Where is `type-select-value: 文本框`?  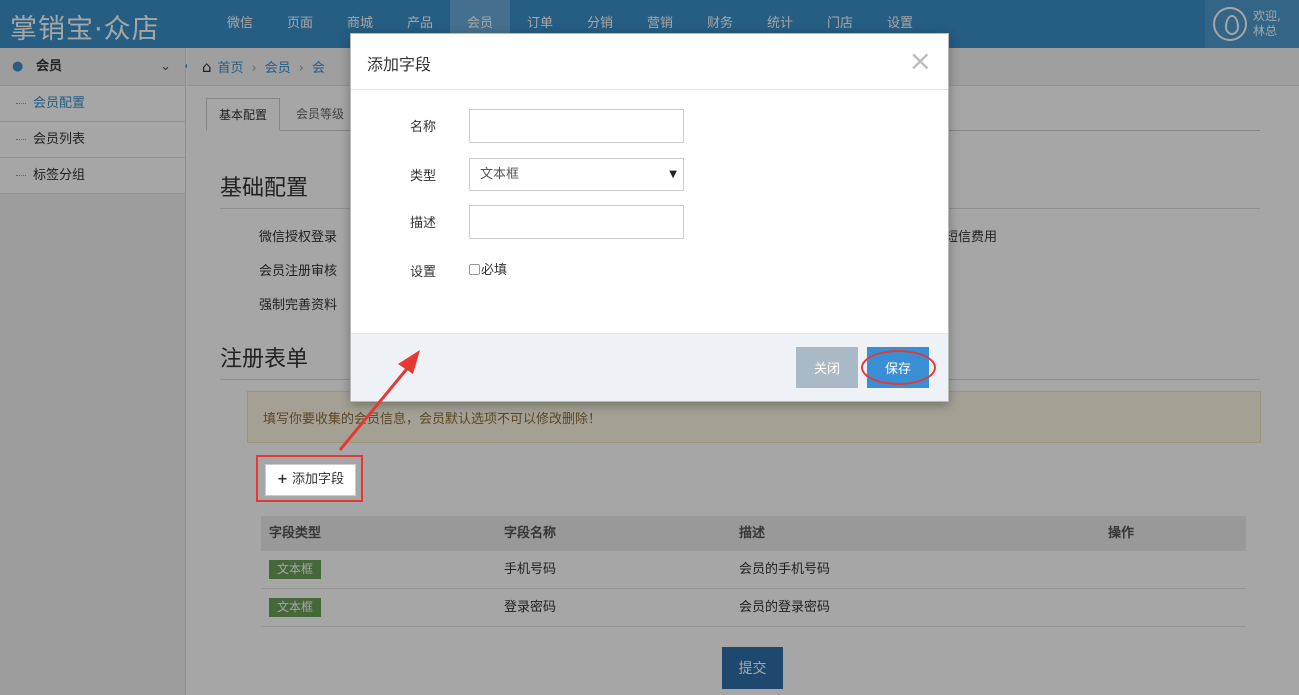 type-select-value: 文本框 is located at coordinates (500, 174).